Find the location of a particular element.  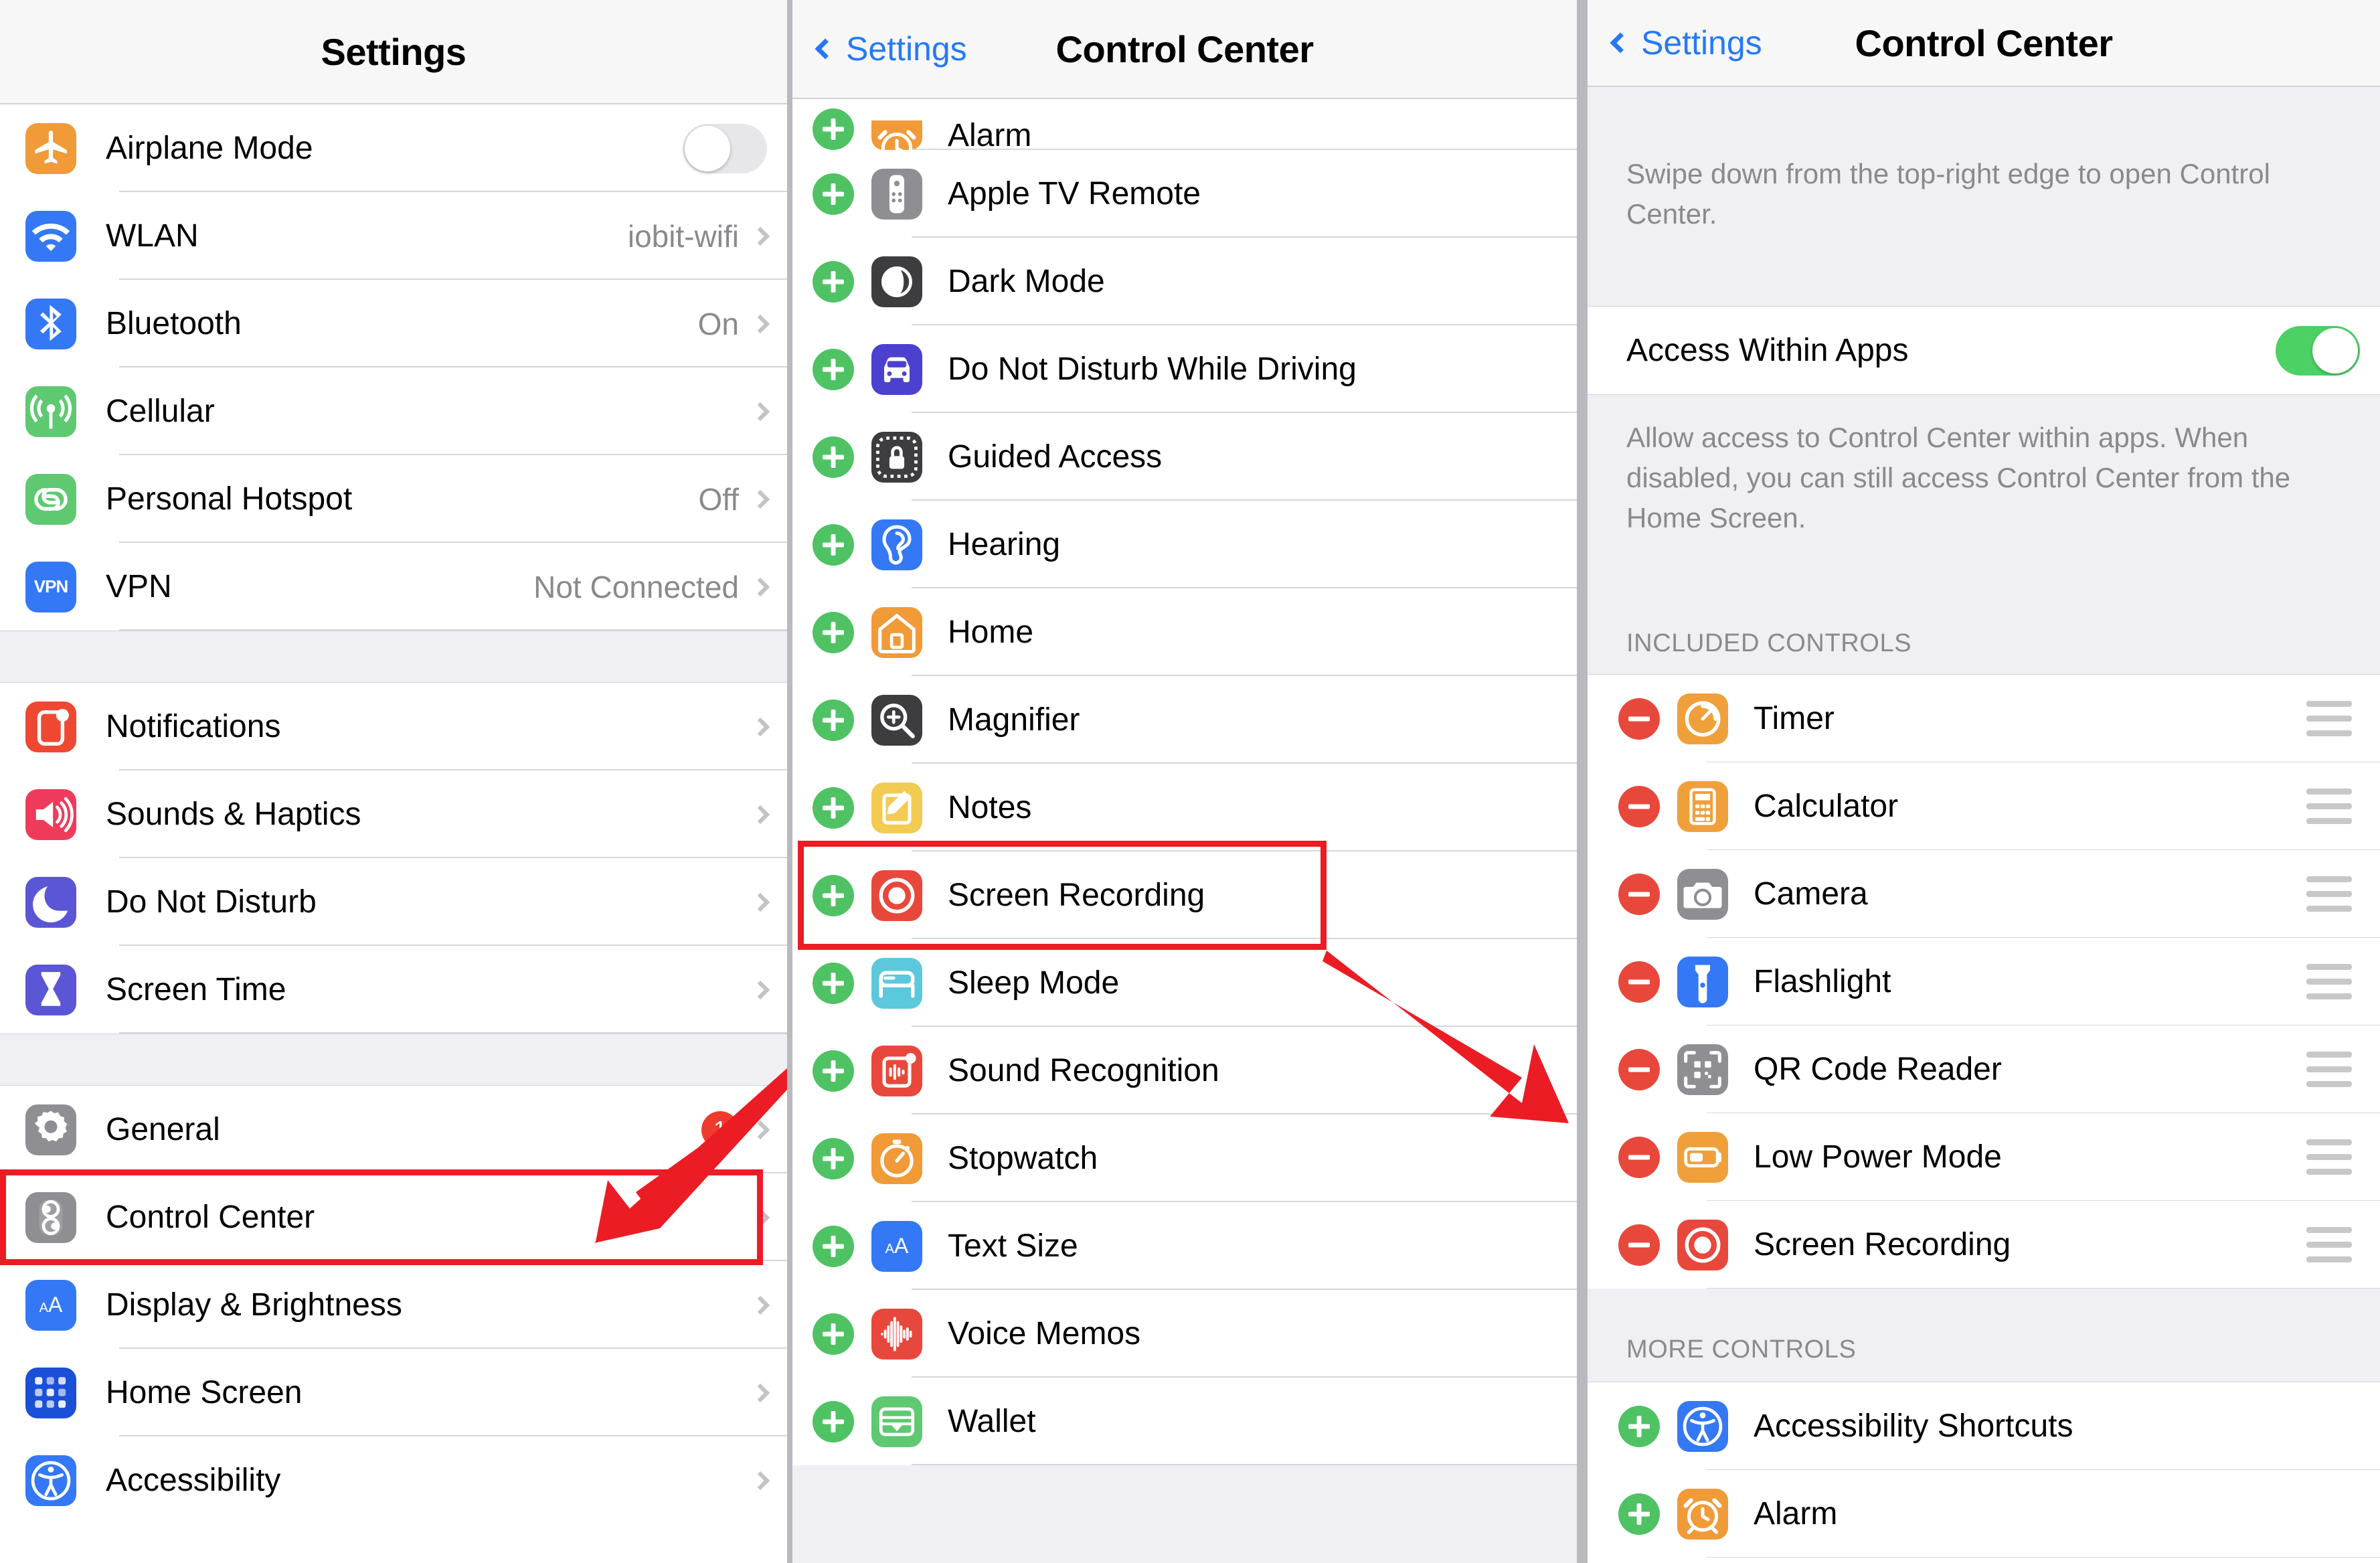

settings-row-bluetooth: Bluetooth On is located at coordinates (394, 323).